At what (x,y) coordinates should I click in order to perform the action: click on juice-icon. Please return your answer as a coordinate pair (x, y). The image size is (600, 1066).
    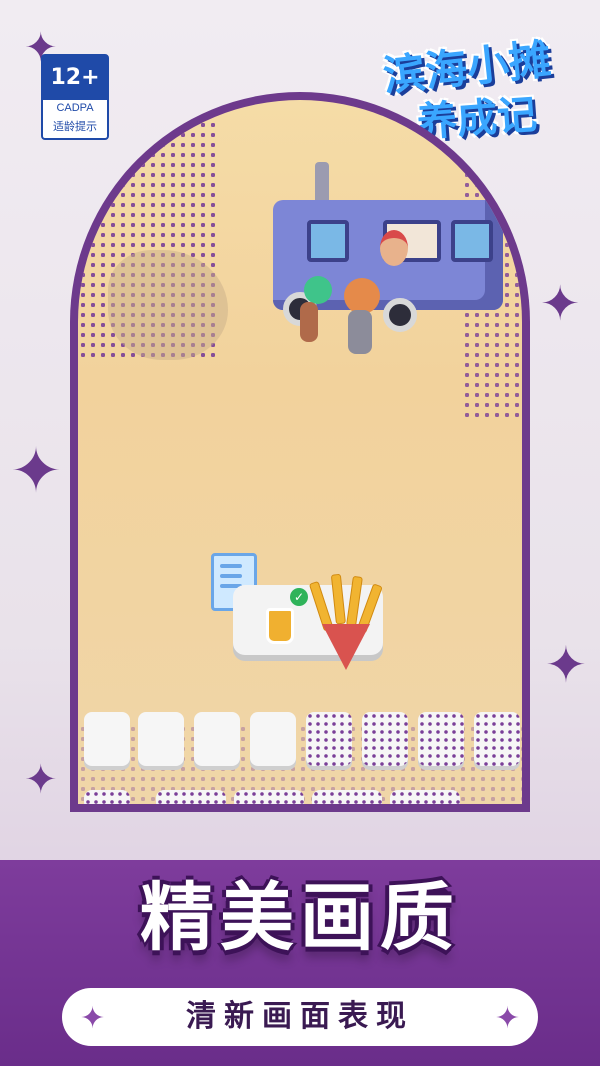
    Looking at the image, I should click on (280, 626).